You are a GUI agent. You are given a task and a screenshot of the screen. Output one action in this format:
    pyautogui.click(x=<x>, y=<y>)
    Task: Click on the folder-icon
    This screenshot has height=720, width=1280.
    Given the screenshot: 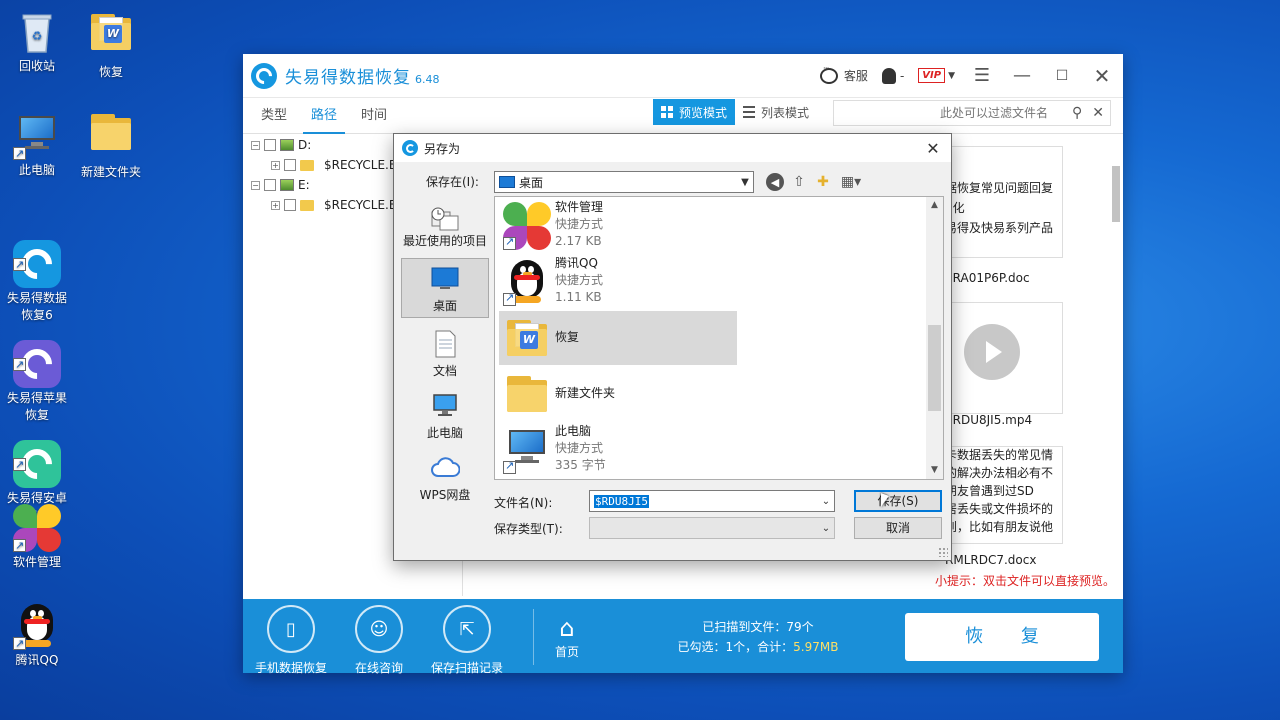 What is the action you would take?
    pyautogui.click(x=111, y=138)
    